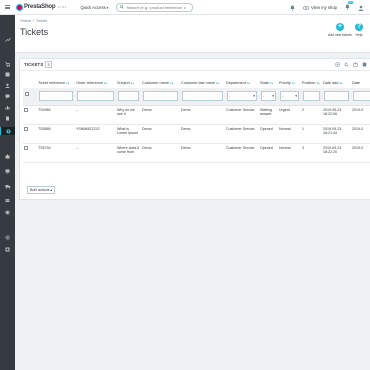 The width and height of the screenshot is (370, 370). I want to click on search-box, so click(155, 7).